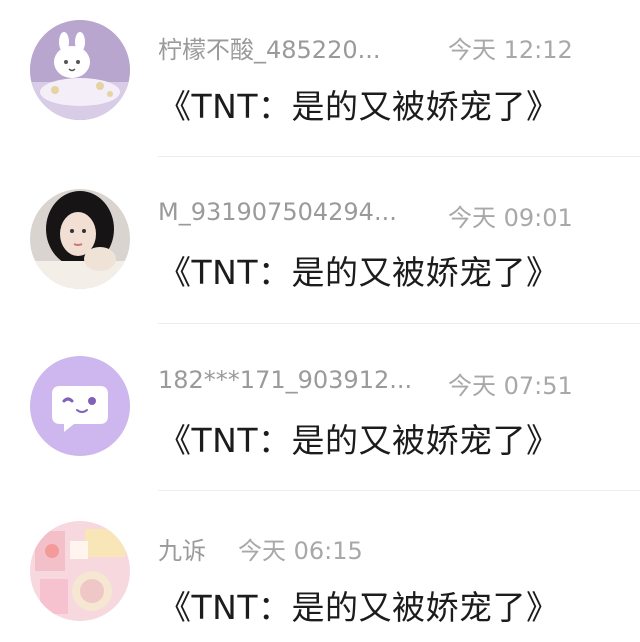 The image size is (640, 642). What do you see at coordinates (510, 218) in the screenshot?
I see `message-time: 今天 09:01` at bounding box center [510, 218].